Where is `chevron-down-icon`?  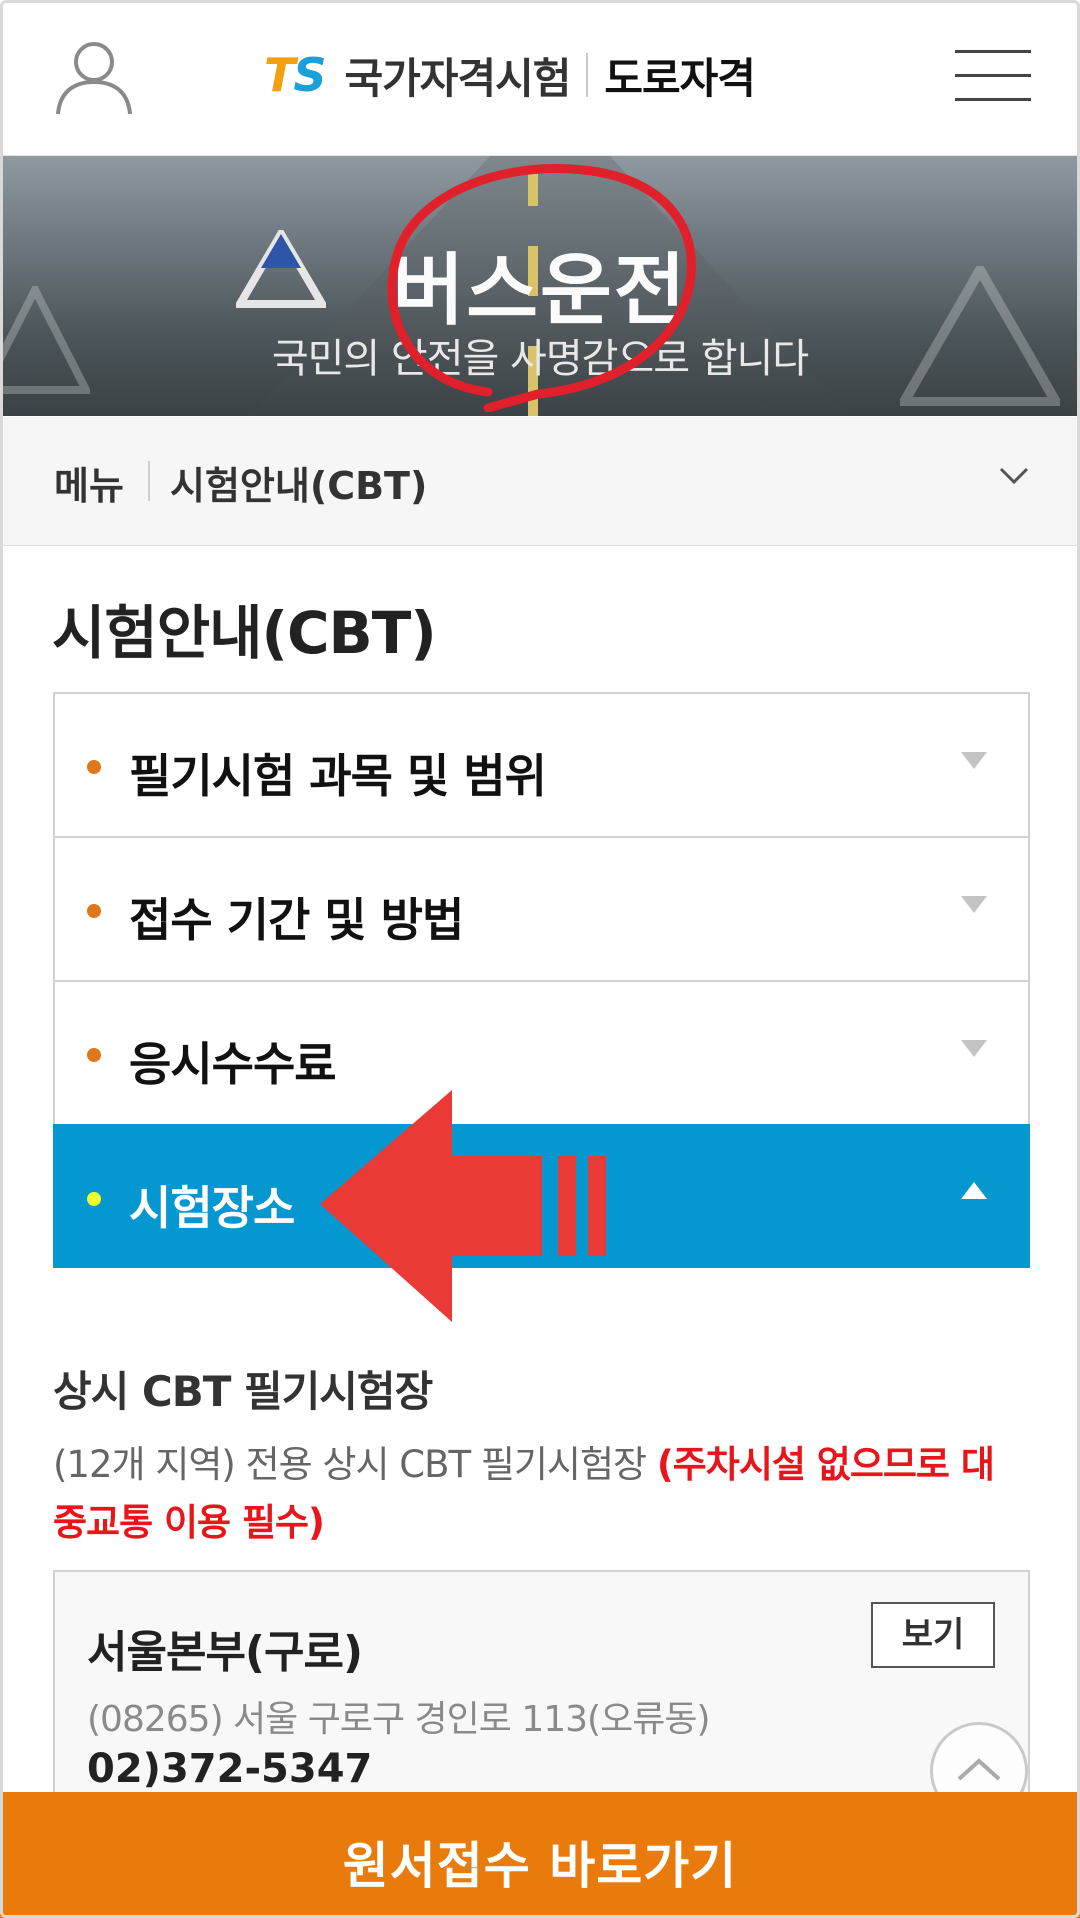 chevron-down-icon is located at coordinates (1014, 476).